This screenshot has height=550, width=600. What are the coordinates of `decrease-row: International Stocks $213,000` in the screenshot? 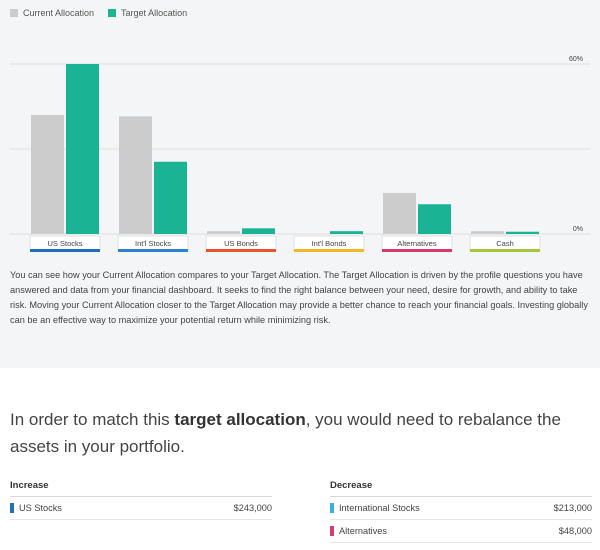 It's located at (461, 508).